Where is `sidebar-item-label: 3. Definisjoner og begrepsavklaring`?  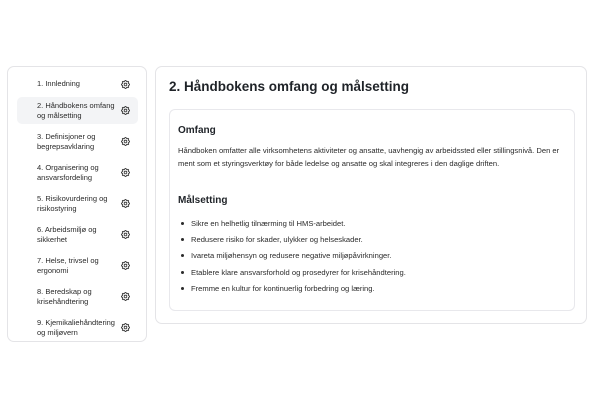 sidebar-item-label: 3. Definisjoner og begrepsavklaring is located at coordinates (66, 141).